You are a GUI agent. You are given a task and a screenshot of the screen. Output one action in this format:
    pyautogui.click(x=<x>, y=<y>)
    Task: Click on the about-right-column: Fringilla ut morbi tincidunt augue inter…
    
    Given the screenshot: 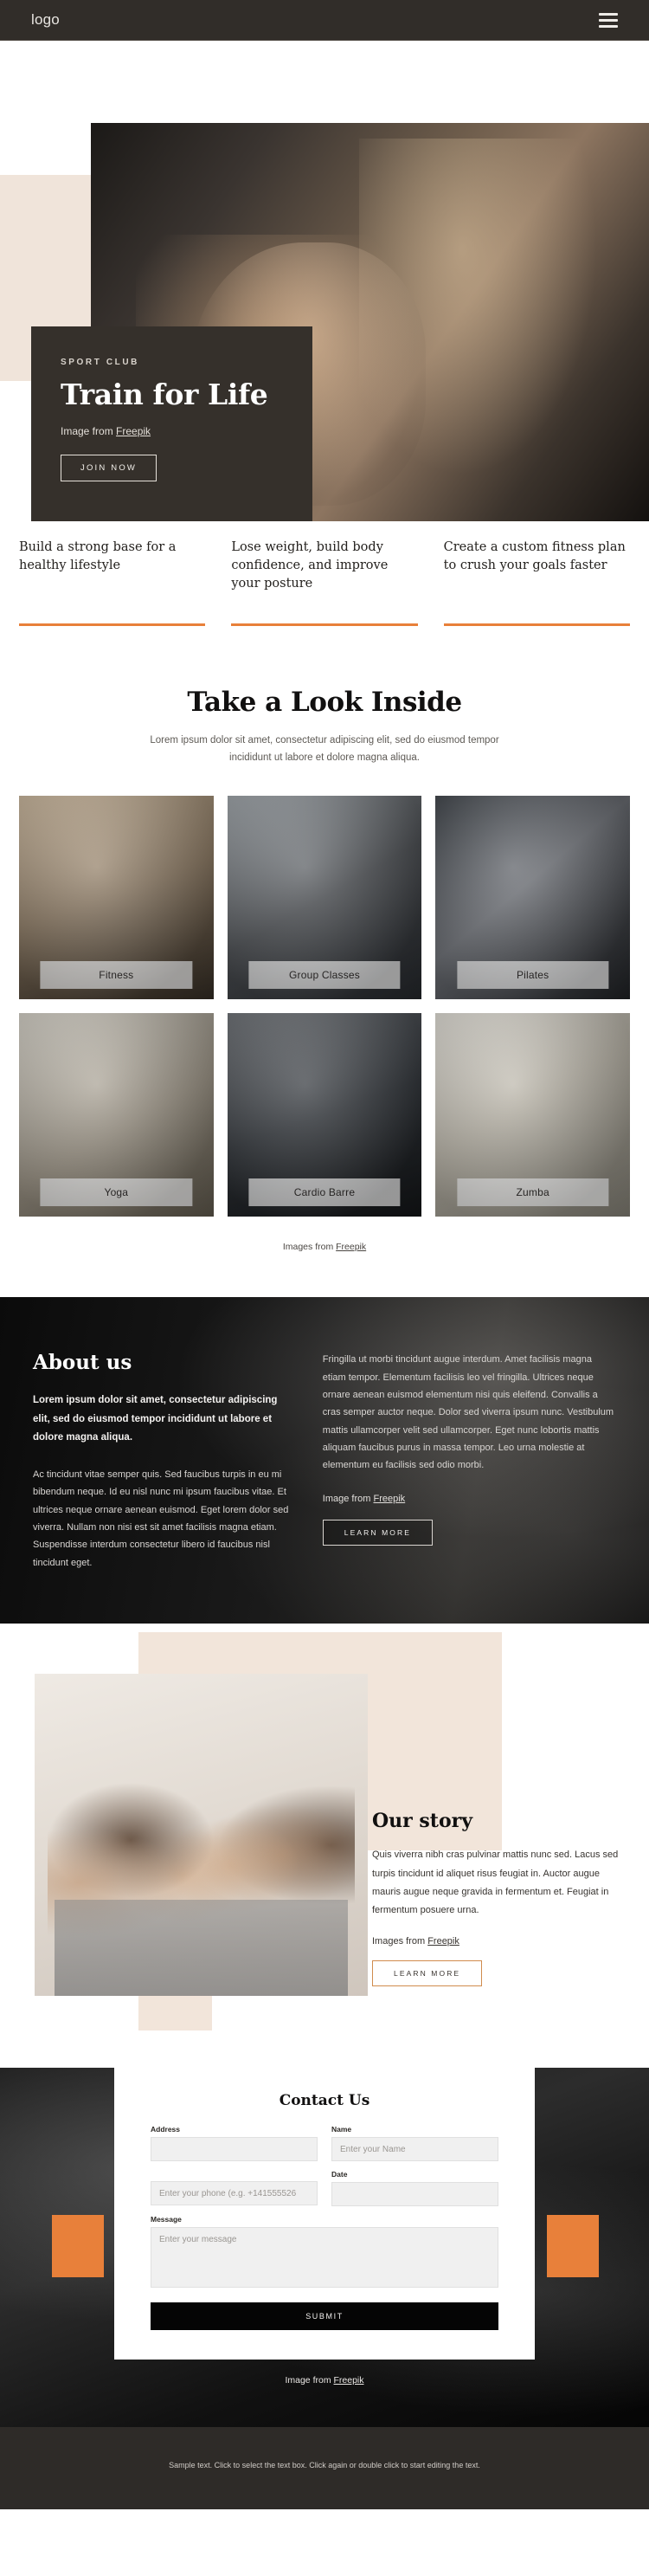 What is the action you would take?
    pyautogui.click(x=469, y=1461)
    